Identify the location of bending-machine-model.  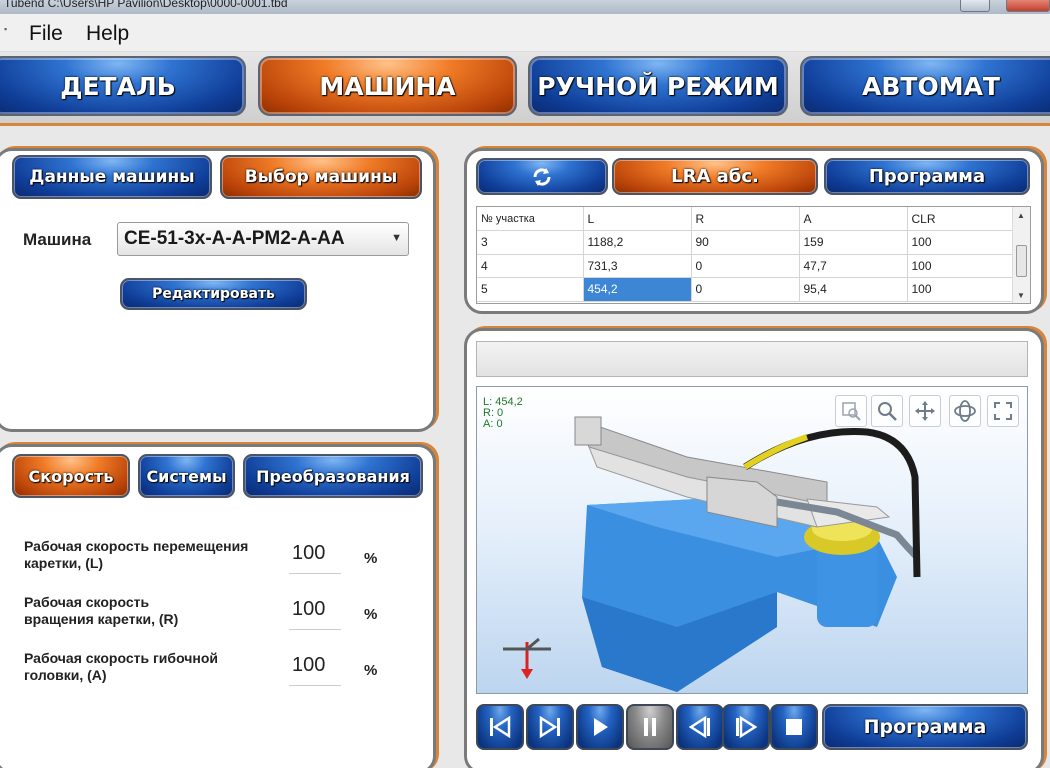
(712, 554).